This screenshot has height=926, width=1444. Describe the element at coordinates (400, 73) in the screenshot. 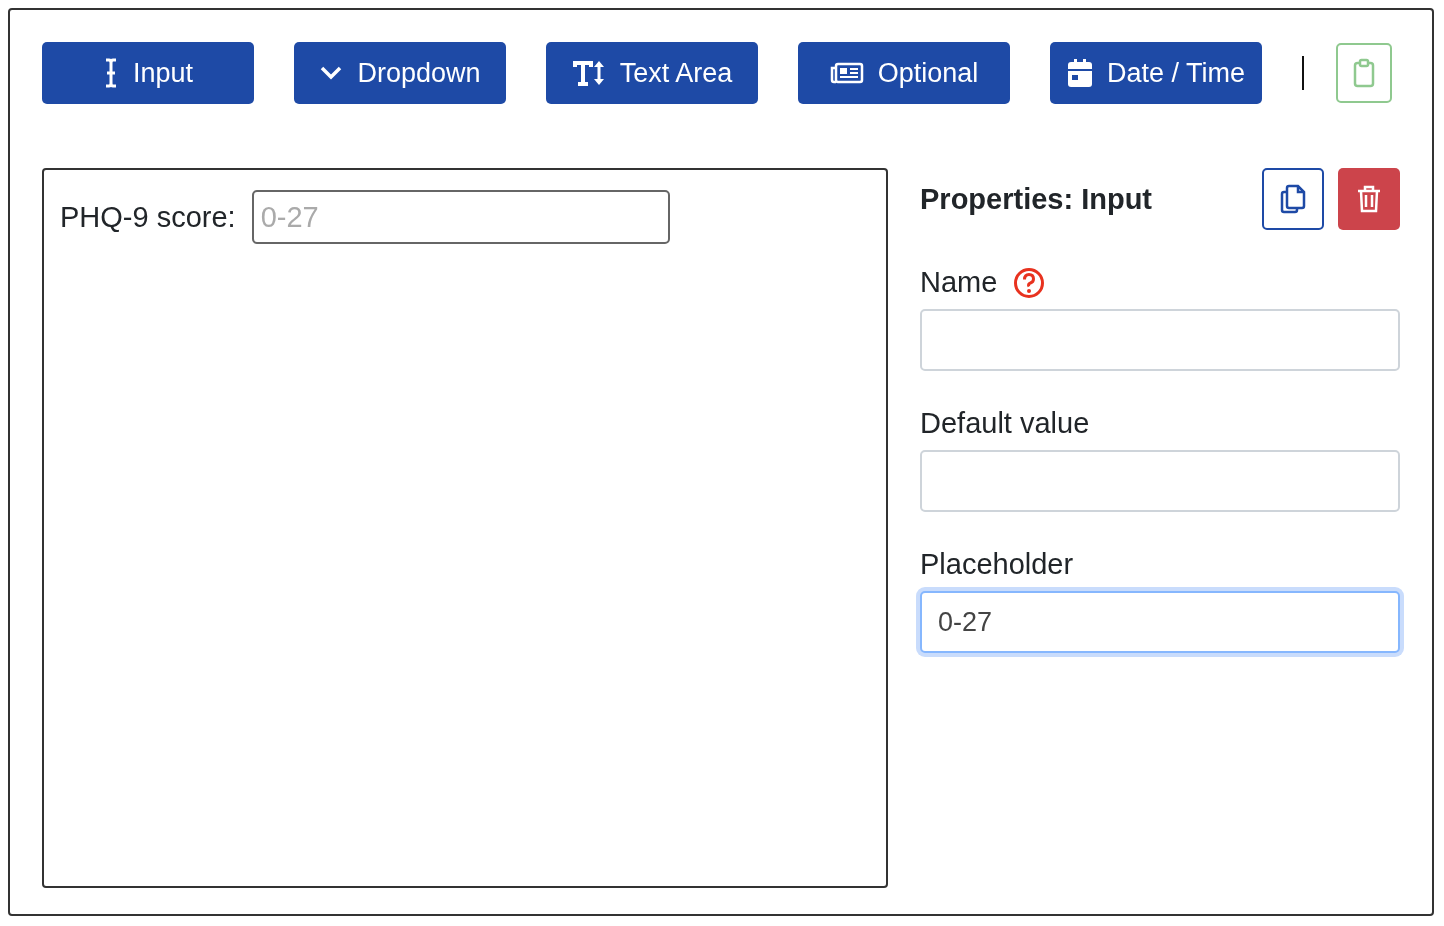

I see `add-field-button: Dropdown` at that location.